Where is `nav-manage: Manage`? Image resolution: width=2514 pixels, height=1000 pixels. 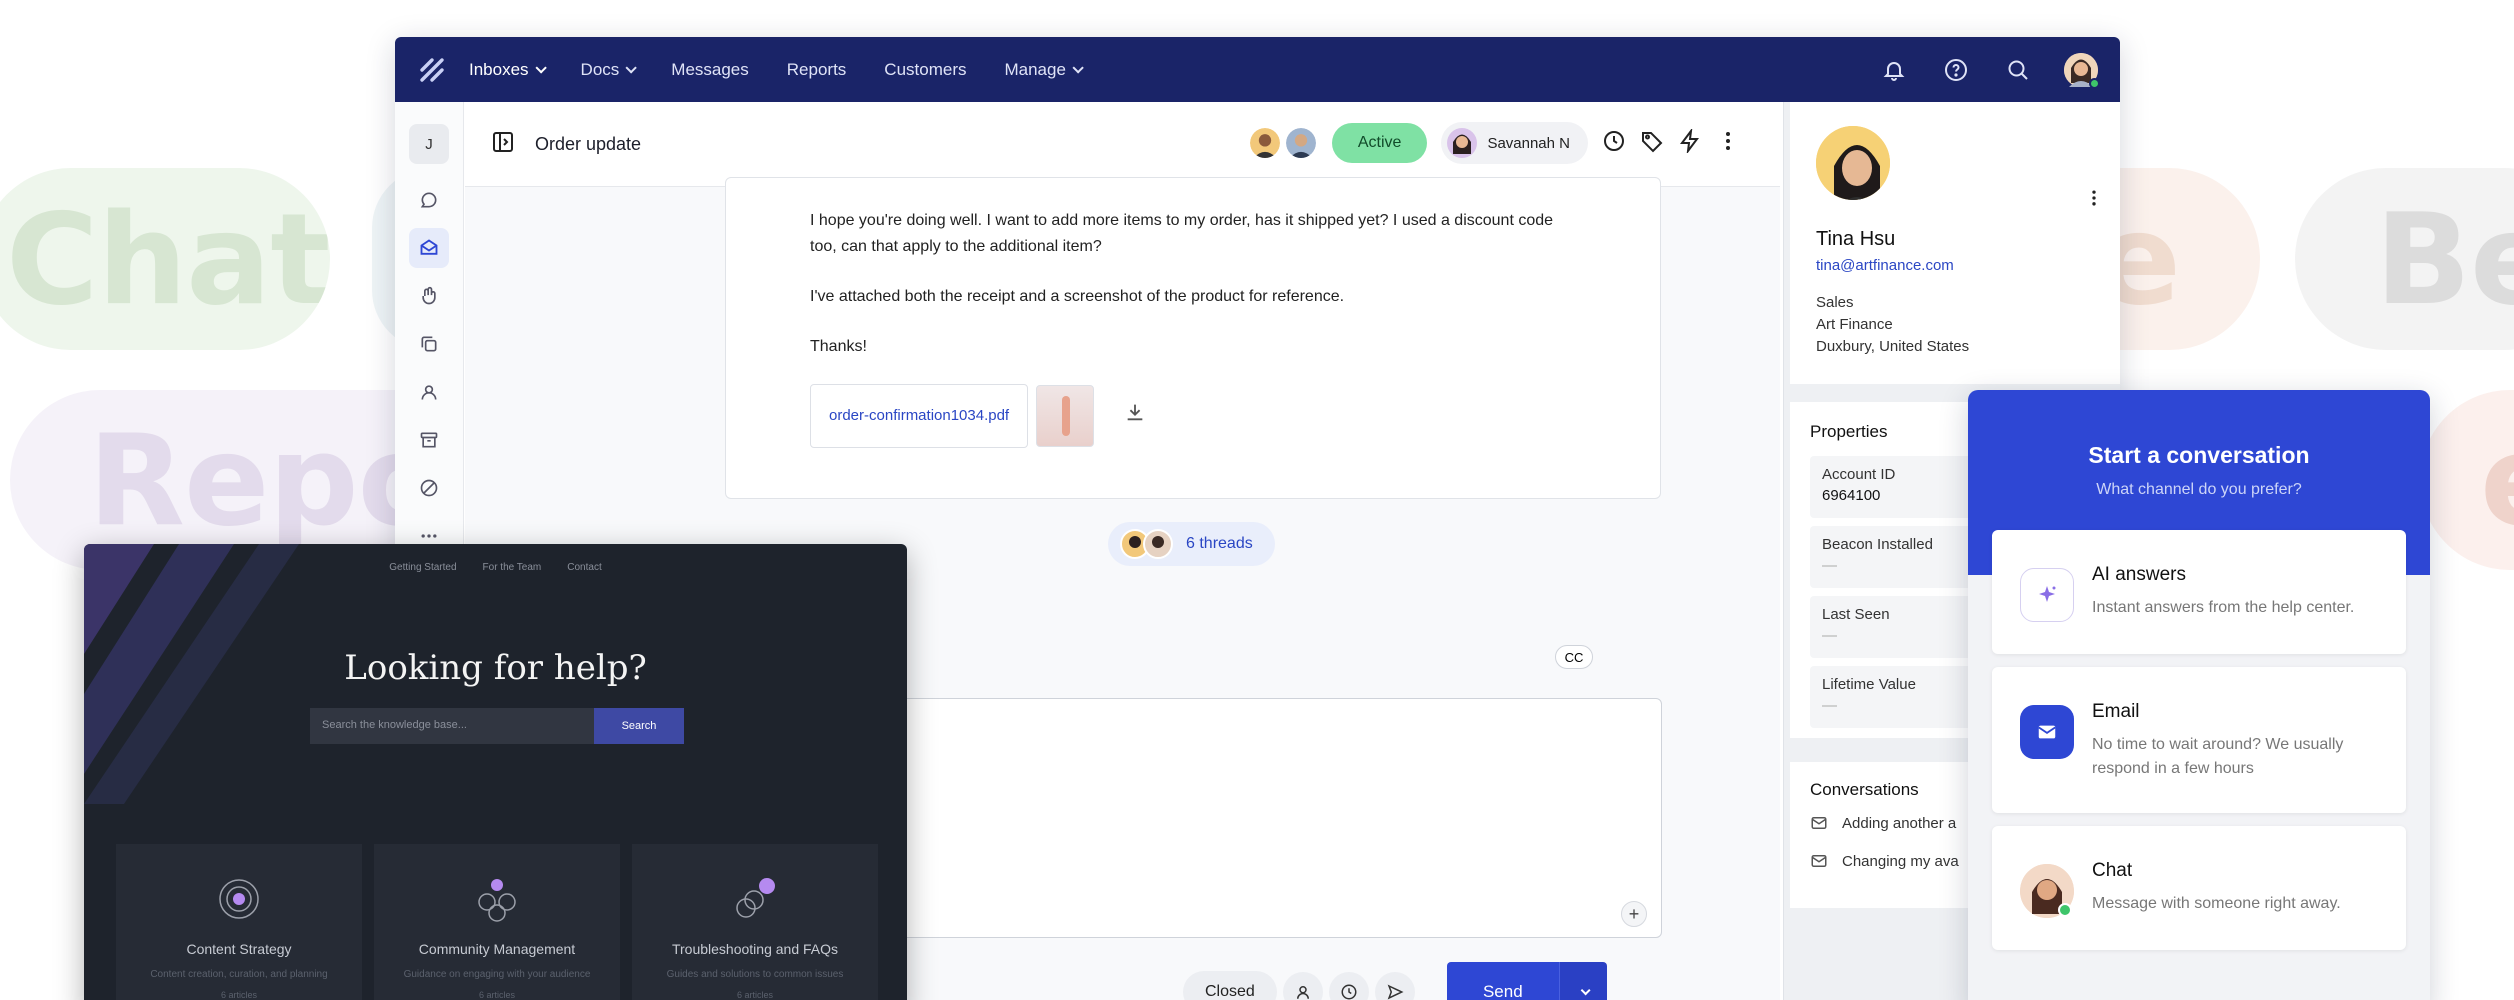 nav-manage: Manage is located at coordinates (1044, 70).